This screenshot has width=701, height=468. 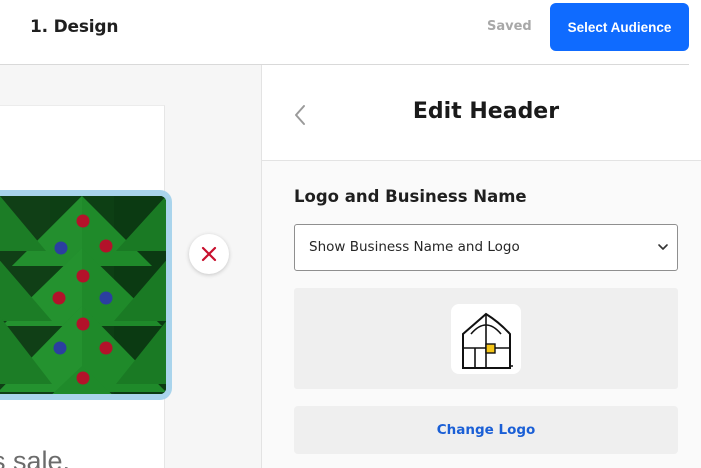 I want to click on chevron-down-icon, so click(x=663, y=247).